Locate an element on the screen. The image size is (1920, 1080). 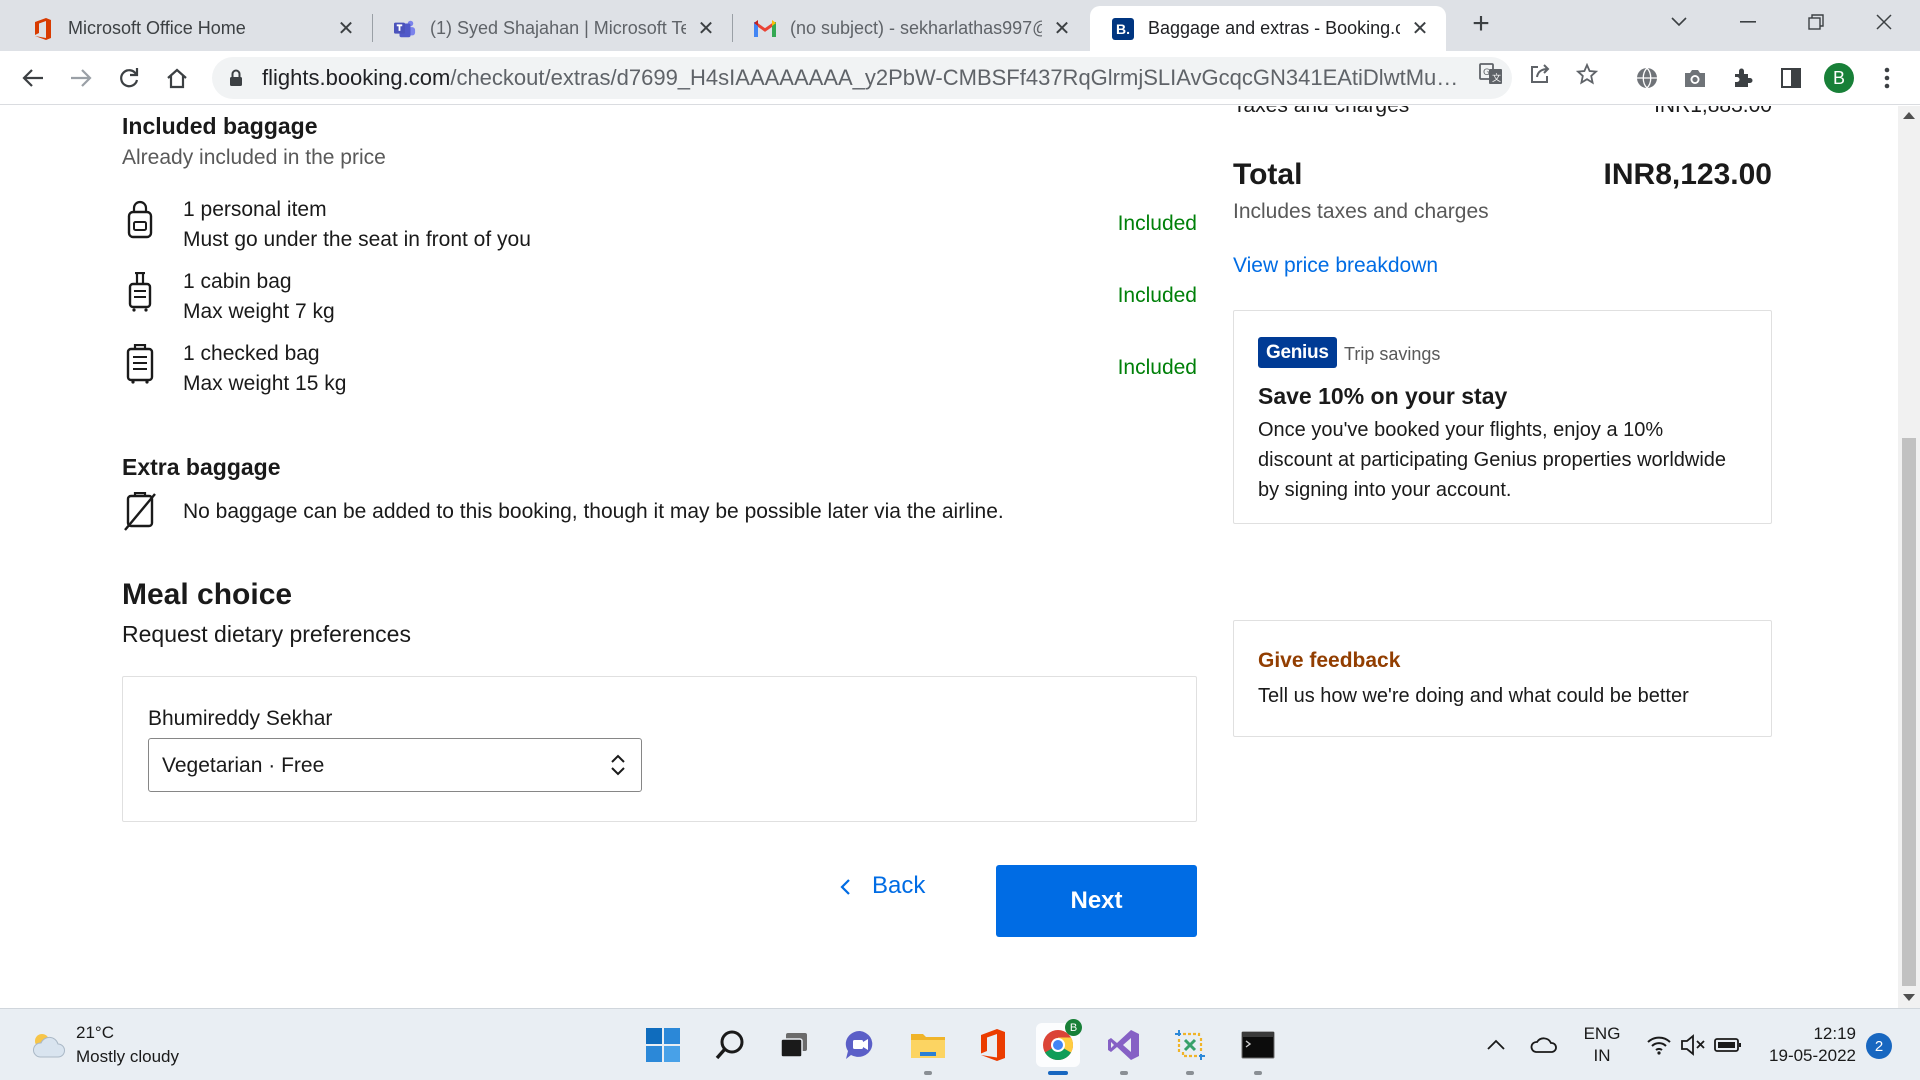
translate-icon: G文 is located at coordinates (1491, 74).